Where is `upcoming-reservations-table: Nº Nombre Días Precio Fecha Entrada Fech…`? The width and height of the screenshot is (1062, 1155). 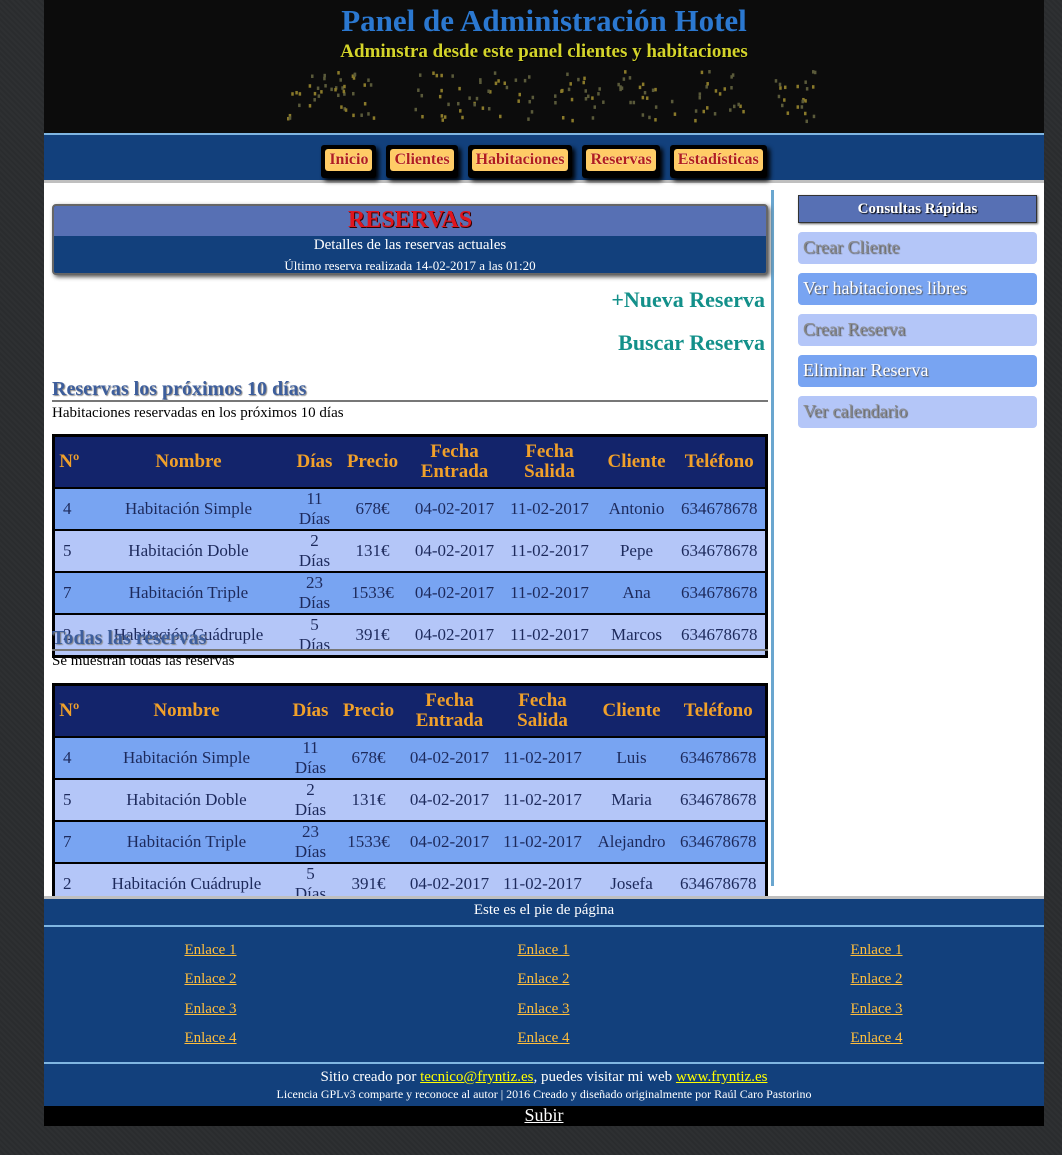
upcoming-reservations-table: Nº Nombre Días Precio Fecha Entrada Fech… is located at coordinates (410, 546).